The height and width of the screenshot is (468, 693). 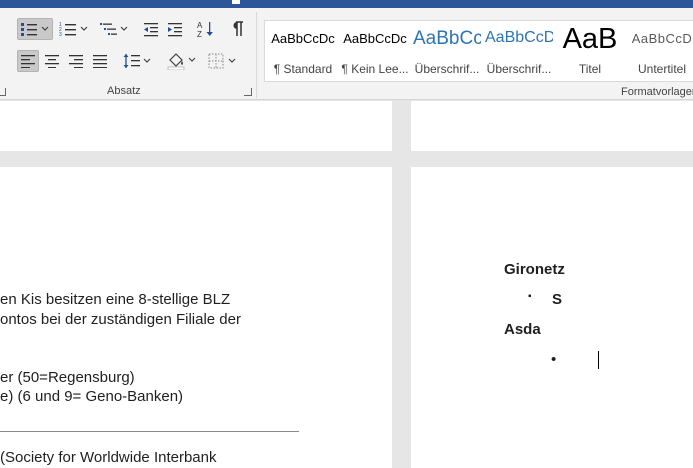 I want to click on decrease-indent-button, so click(x=151, y=29).